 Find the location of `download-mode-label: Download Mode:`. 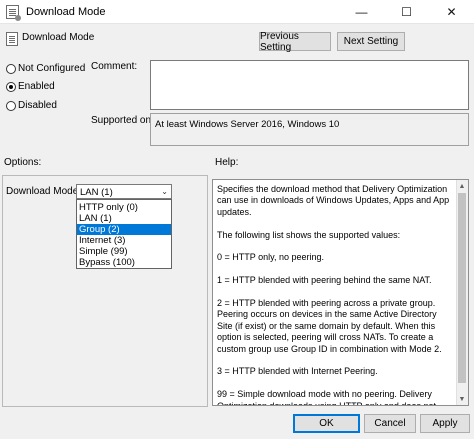

download-mode-label: Download Mode: is located at coordinates (44, 191).